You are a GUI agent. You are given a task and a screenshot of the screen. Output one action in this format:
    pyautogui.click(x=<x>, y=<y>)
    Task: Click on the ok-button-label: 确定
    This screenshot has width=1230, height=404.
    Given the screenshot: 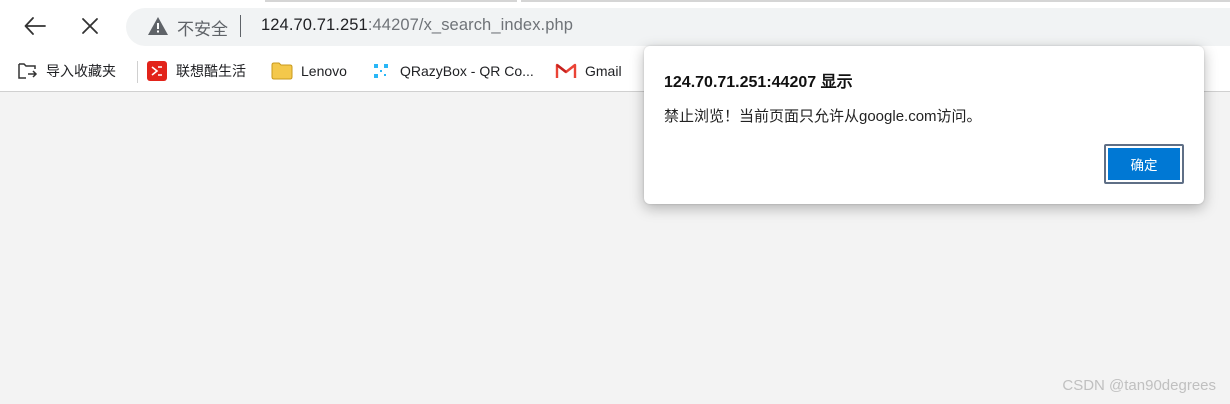 What is the action you would take?
    pyautogui.click(x=1144, y=164)
    